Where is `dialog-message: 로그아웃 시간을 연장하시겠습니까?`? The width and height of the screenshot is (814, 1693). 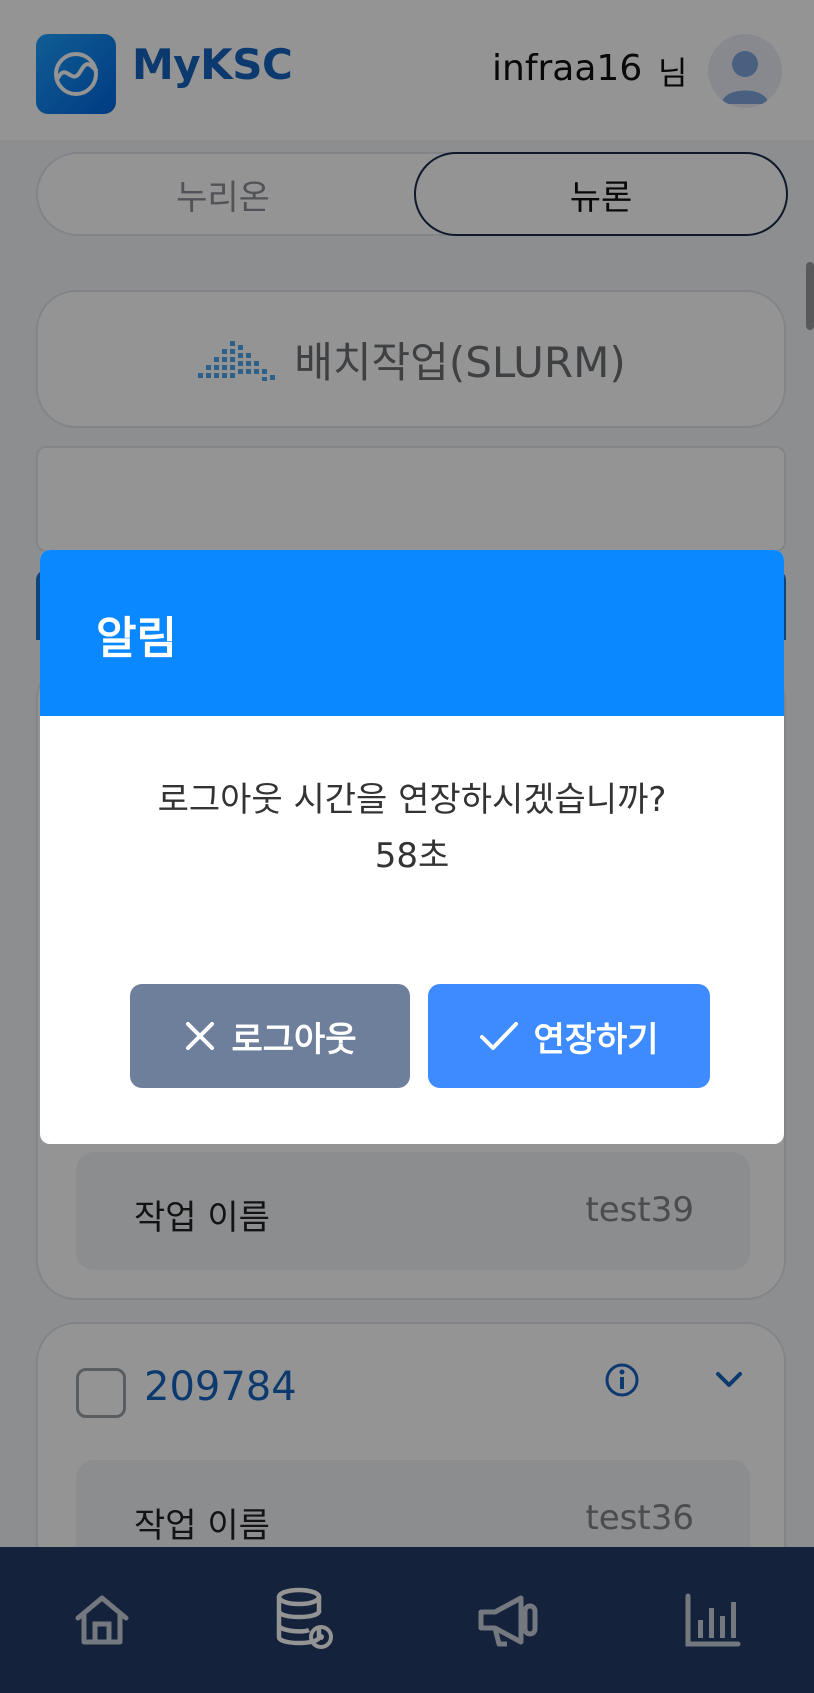
dialog-message: 로그아웃 시간을 연장하시겠습니까? is located at coordinates (412, 800).